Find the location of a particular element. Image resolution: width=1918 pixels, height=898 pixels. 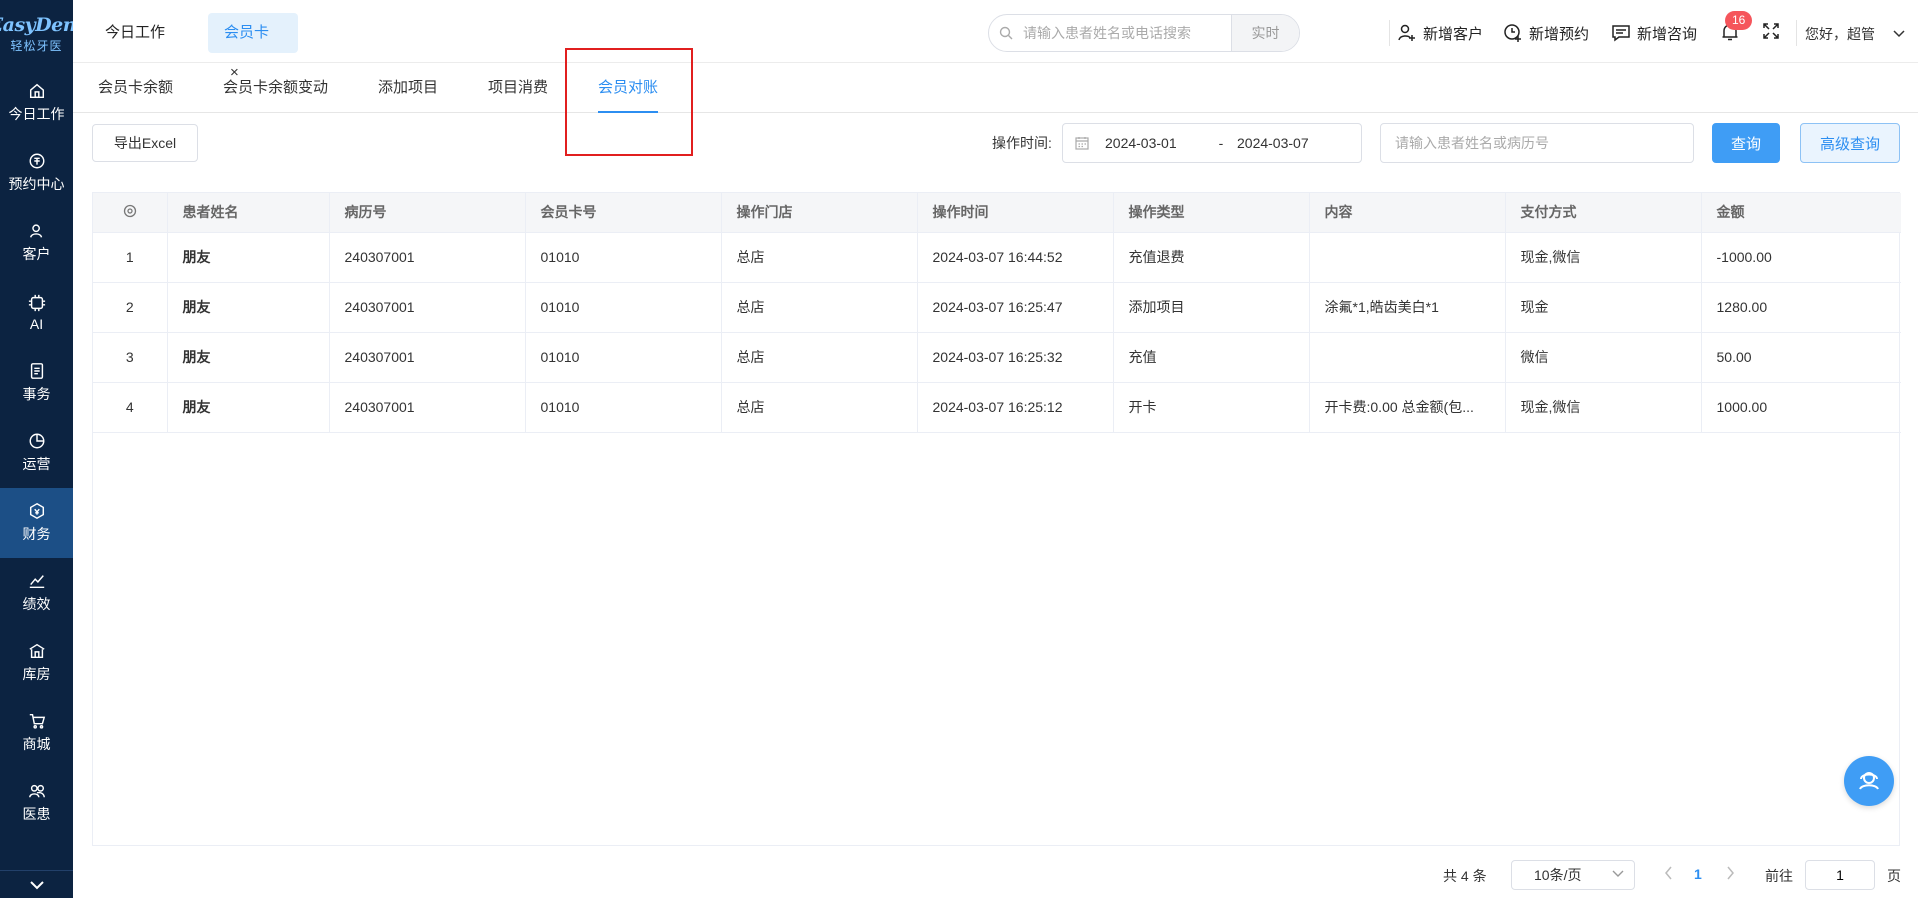

sidebar-item-finance: 财务 is located at coordinates (36, 523).